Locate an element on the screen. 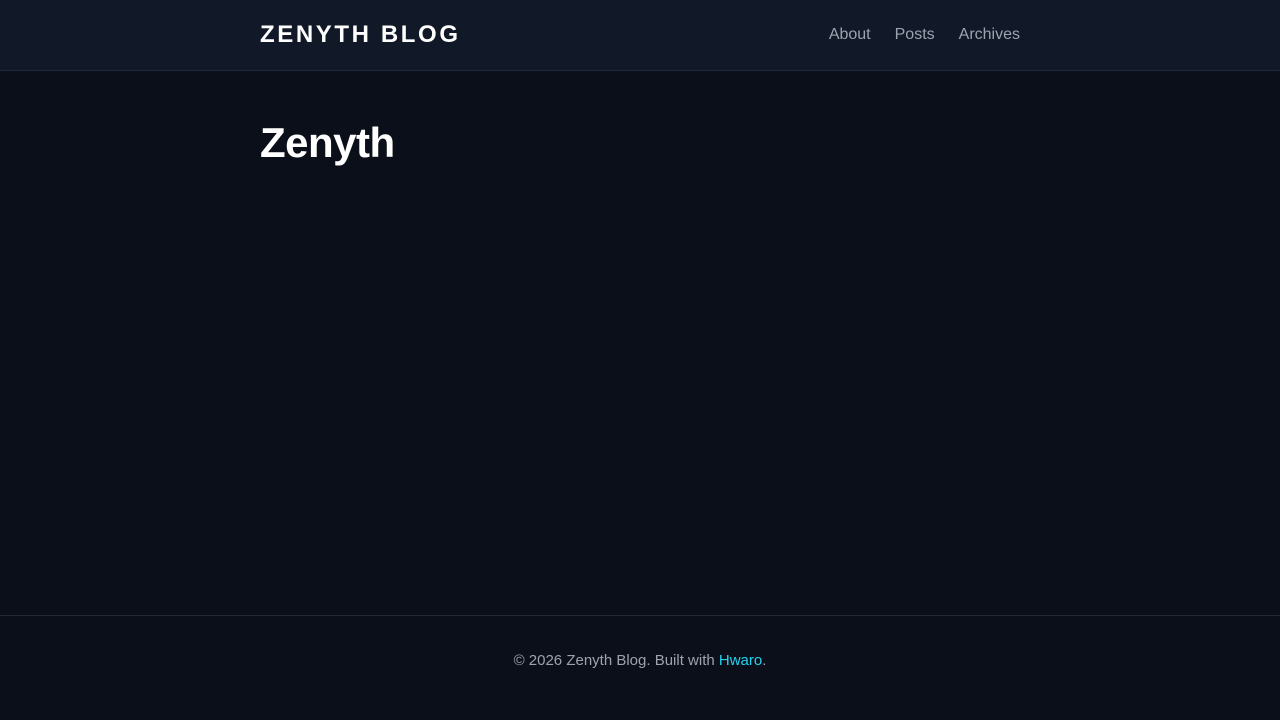 The width and height of the screenshot is (1280, 720). main-content: Zenyth is located at coordinates (640, 143).